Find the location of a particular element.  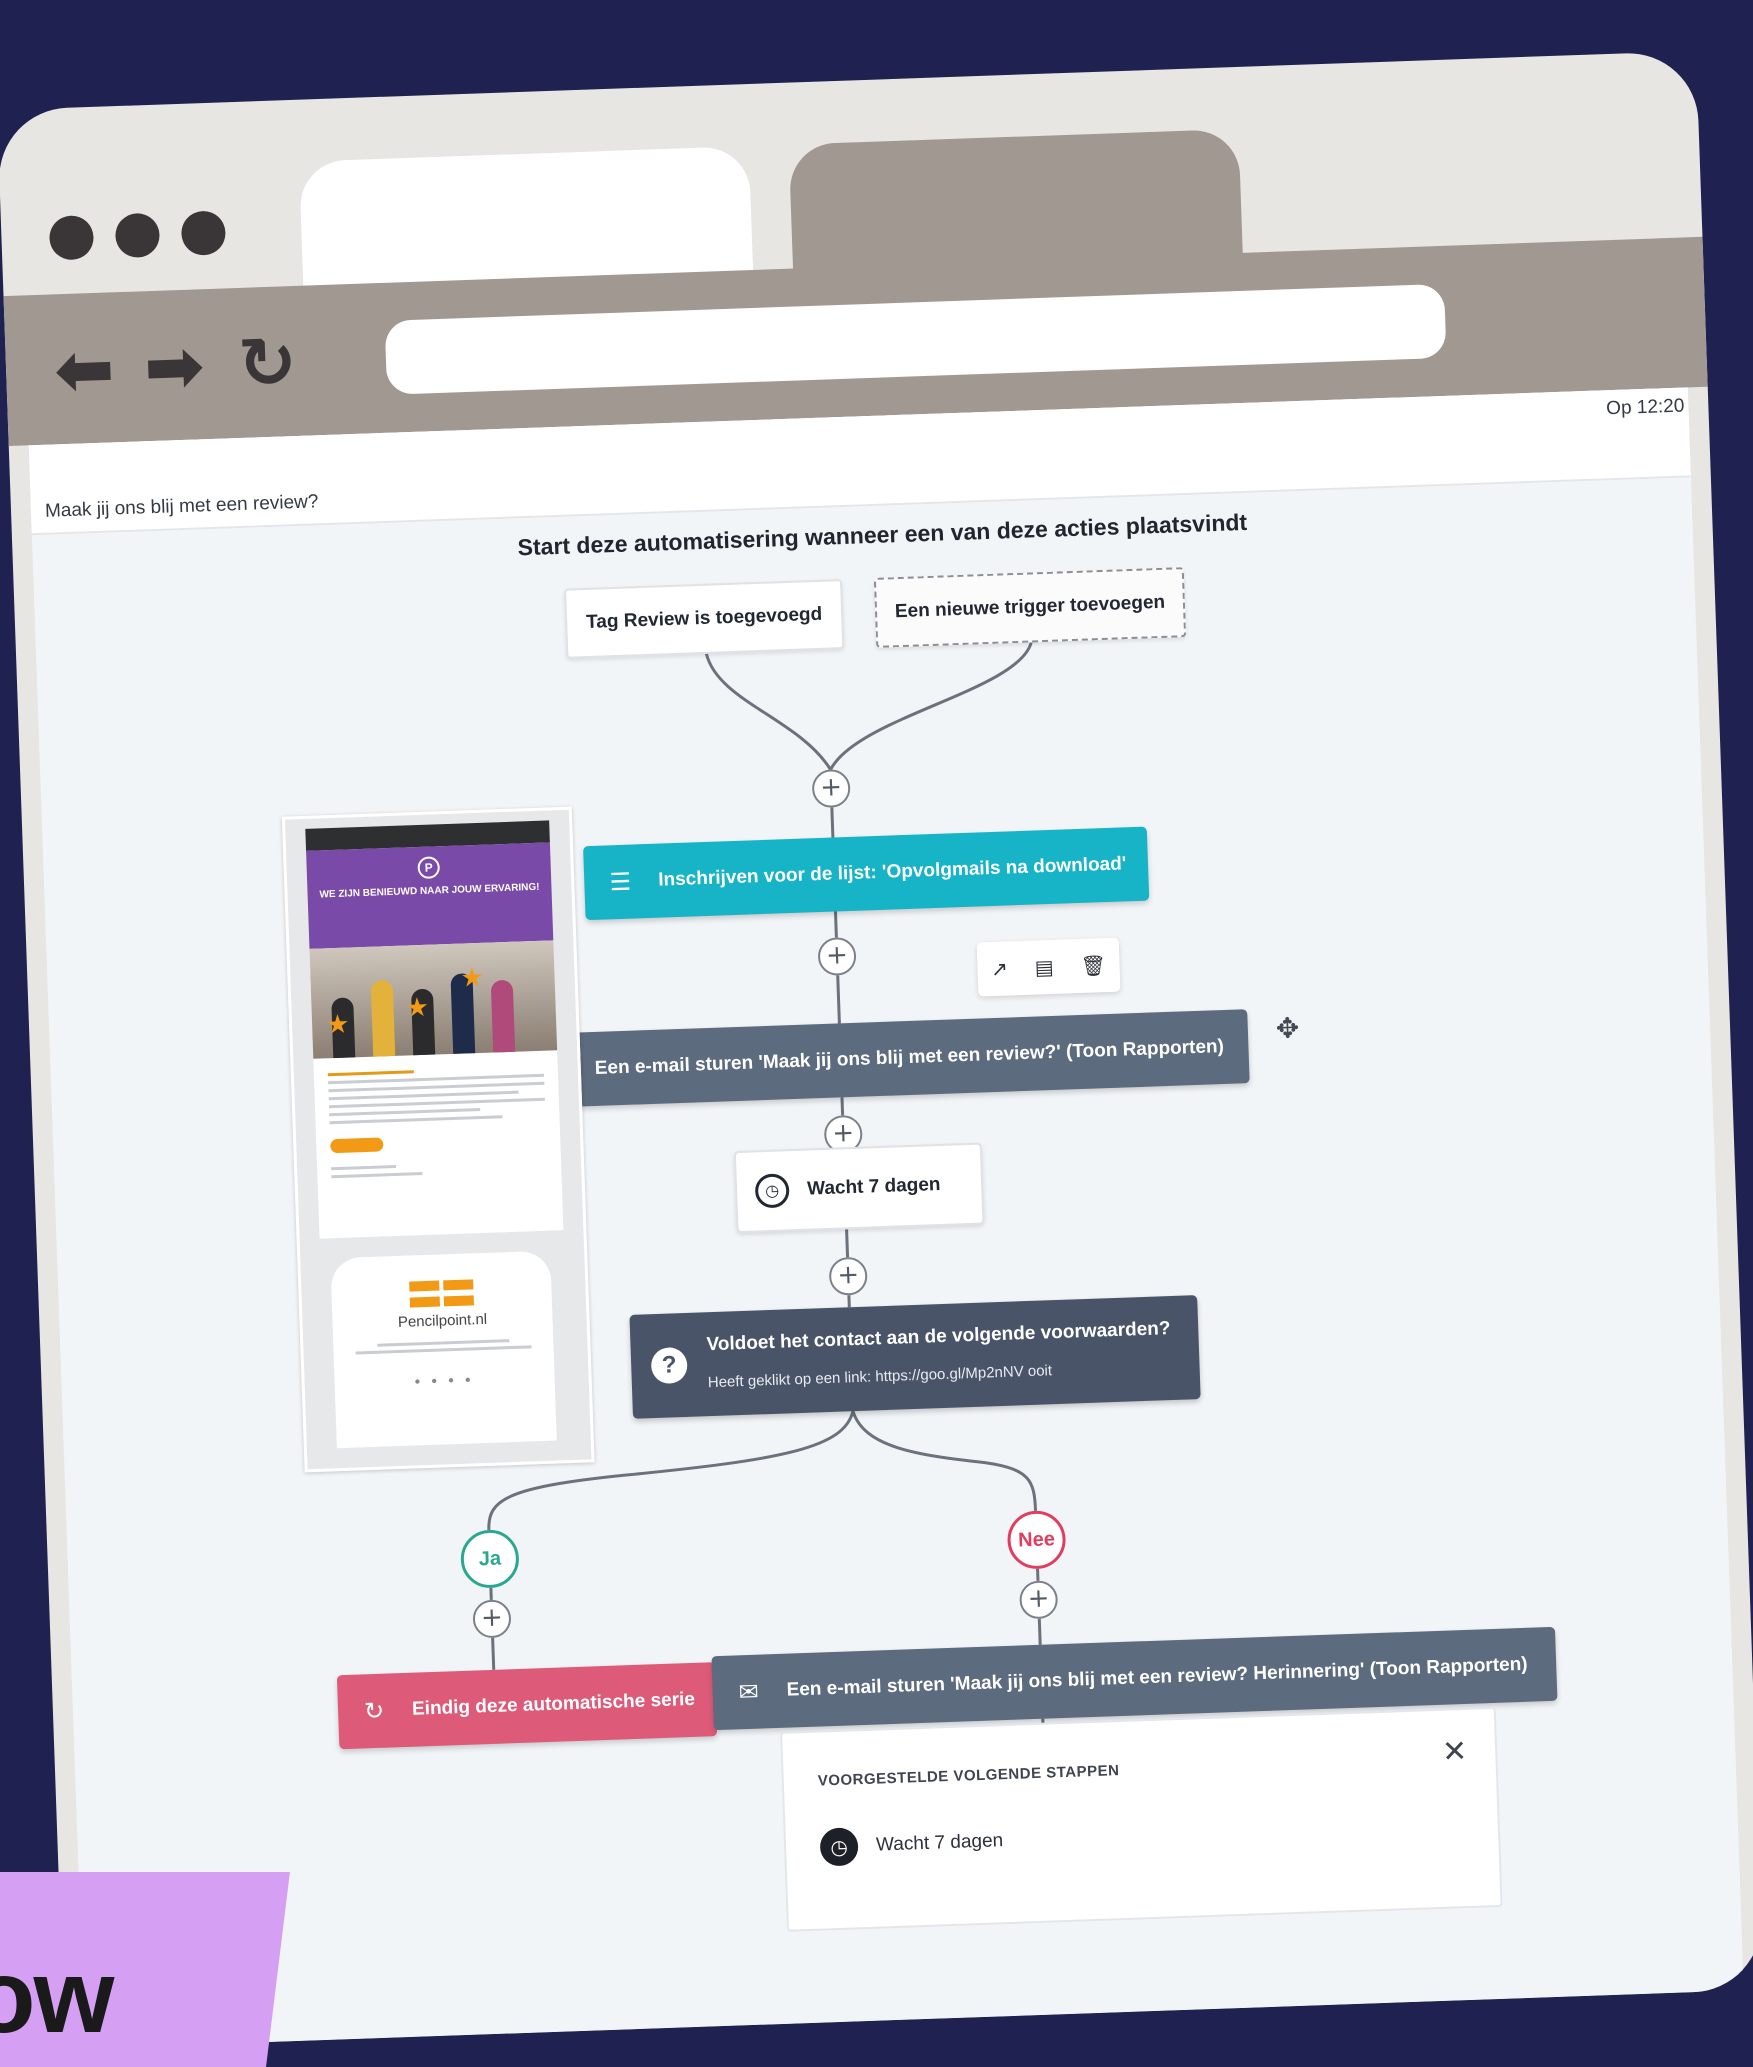

question-icon: ? is located at coordinates (669, 1365).